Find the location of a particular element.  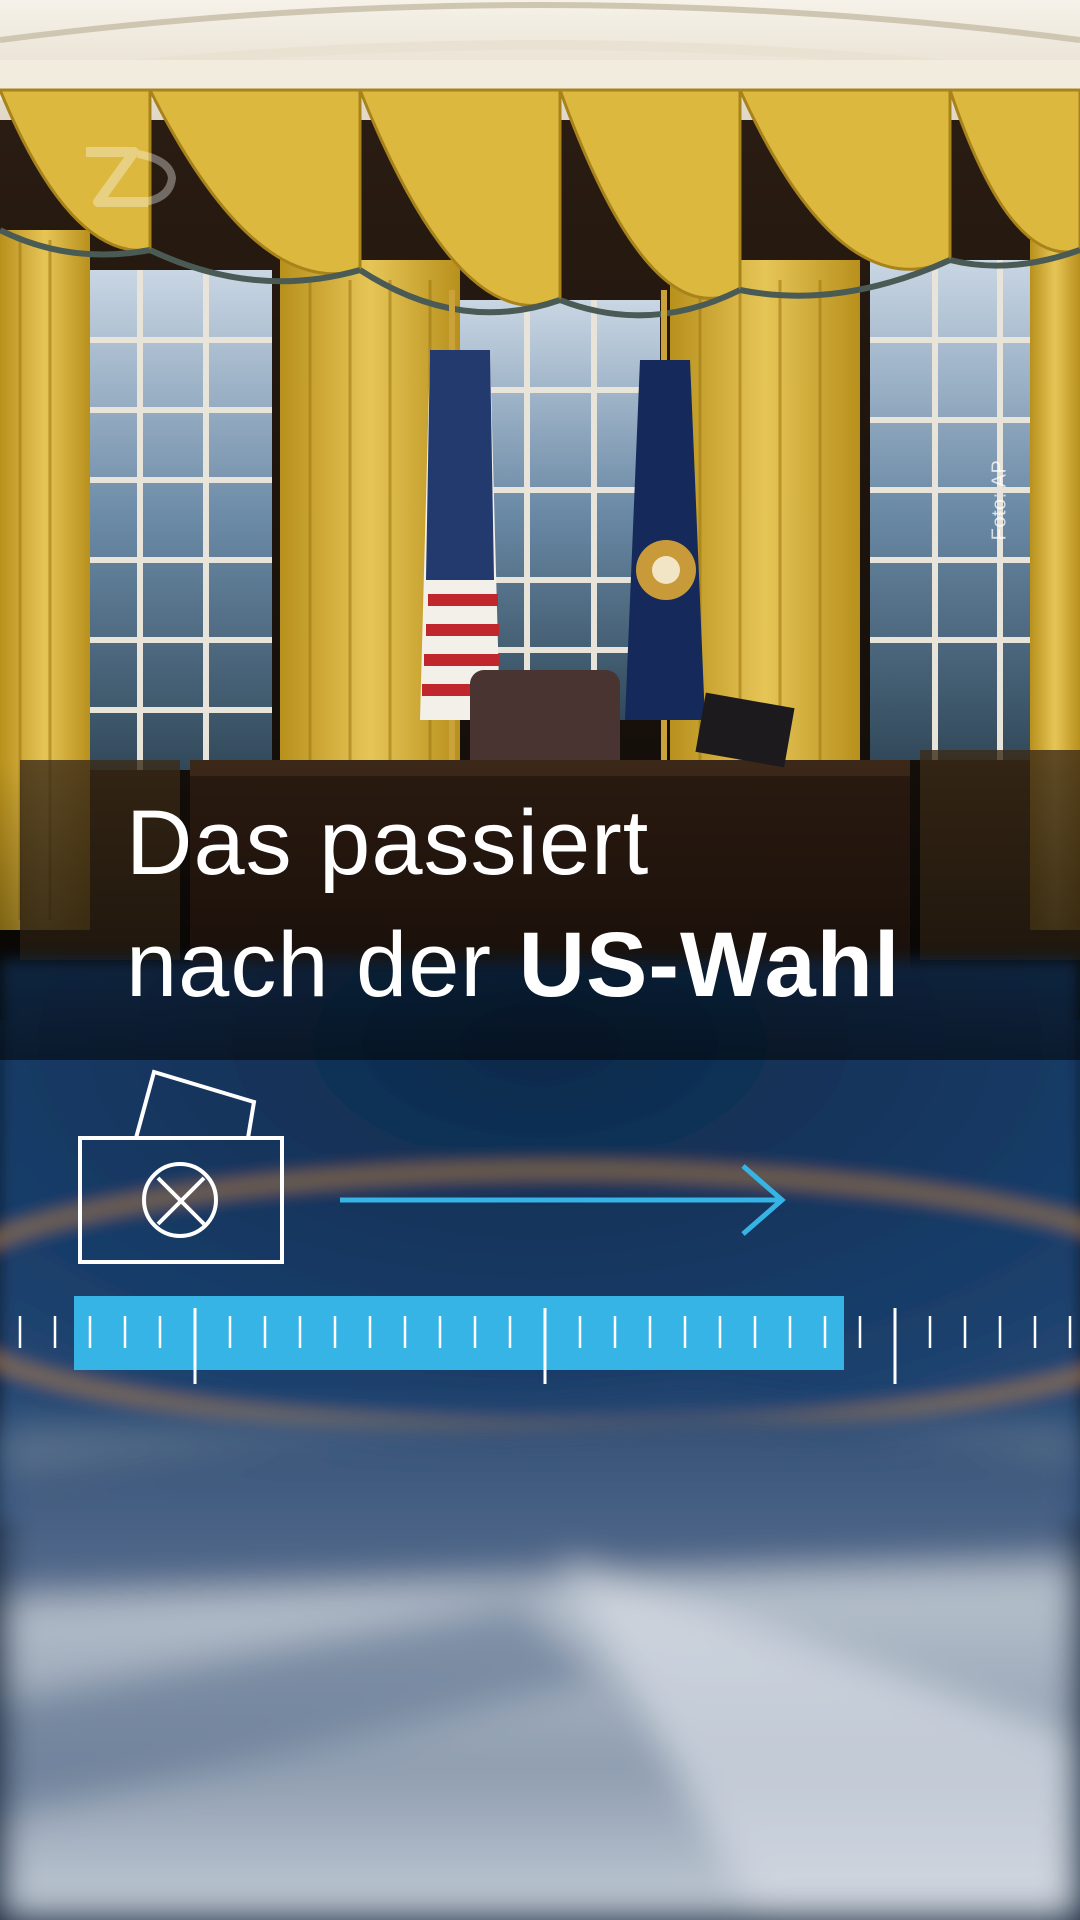

timeline-progress-fill is located at coordinates (459, 1333).